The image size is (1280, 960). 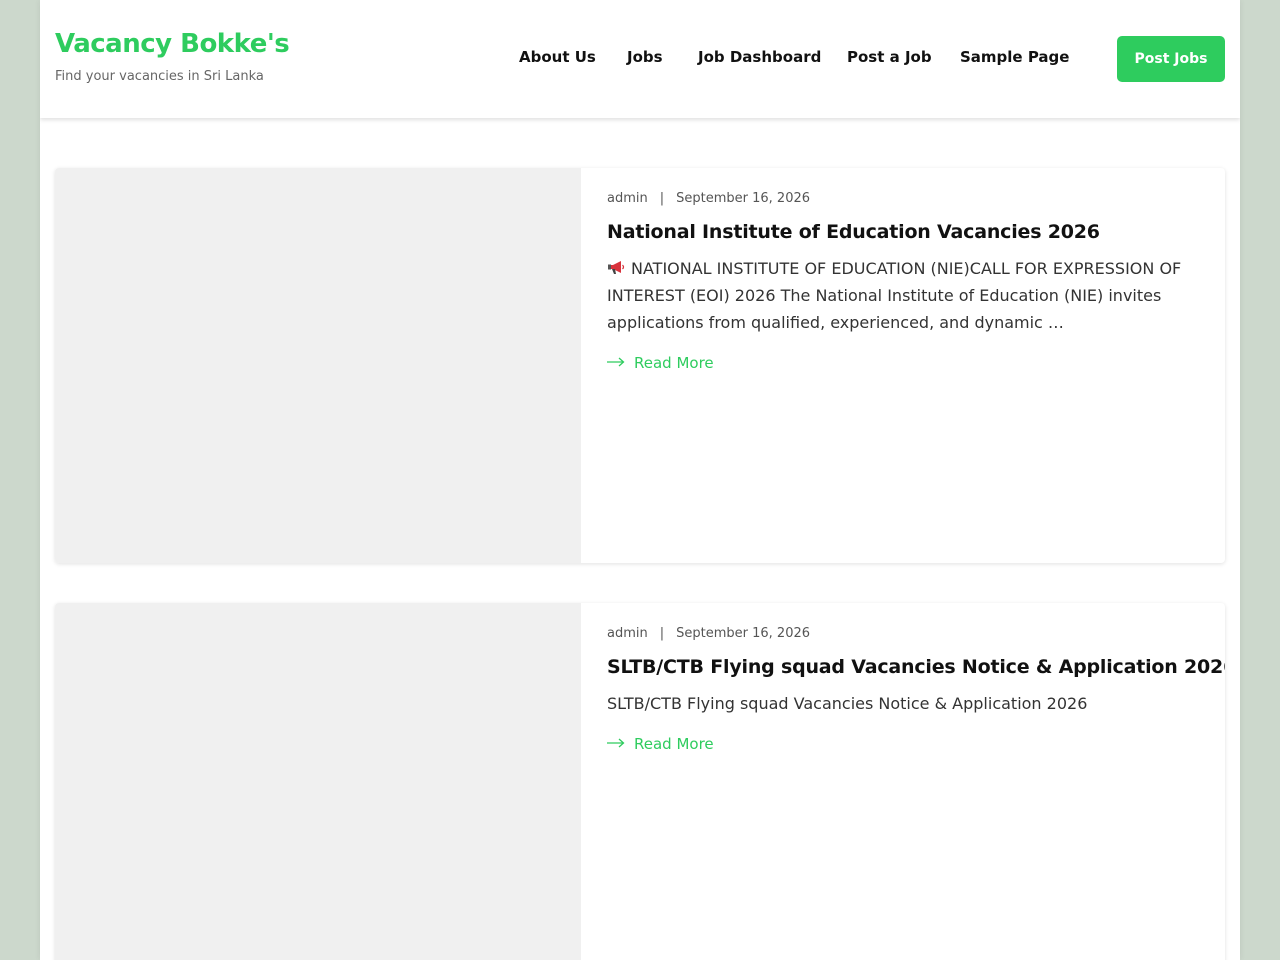 What do you see at coordinates (645, 57) in the screenshot?
I see `nav-item-jobs: Jobs` at bounding box center [645, 57].